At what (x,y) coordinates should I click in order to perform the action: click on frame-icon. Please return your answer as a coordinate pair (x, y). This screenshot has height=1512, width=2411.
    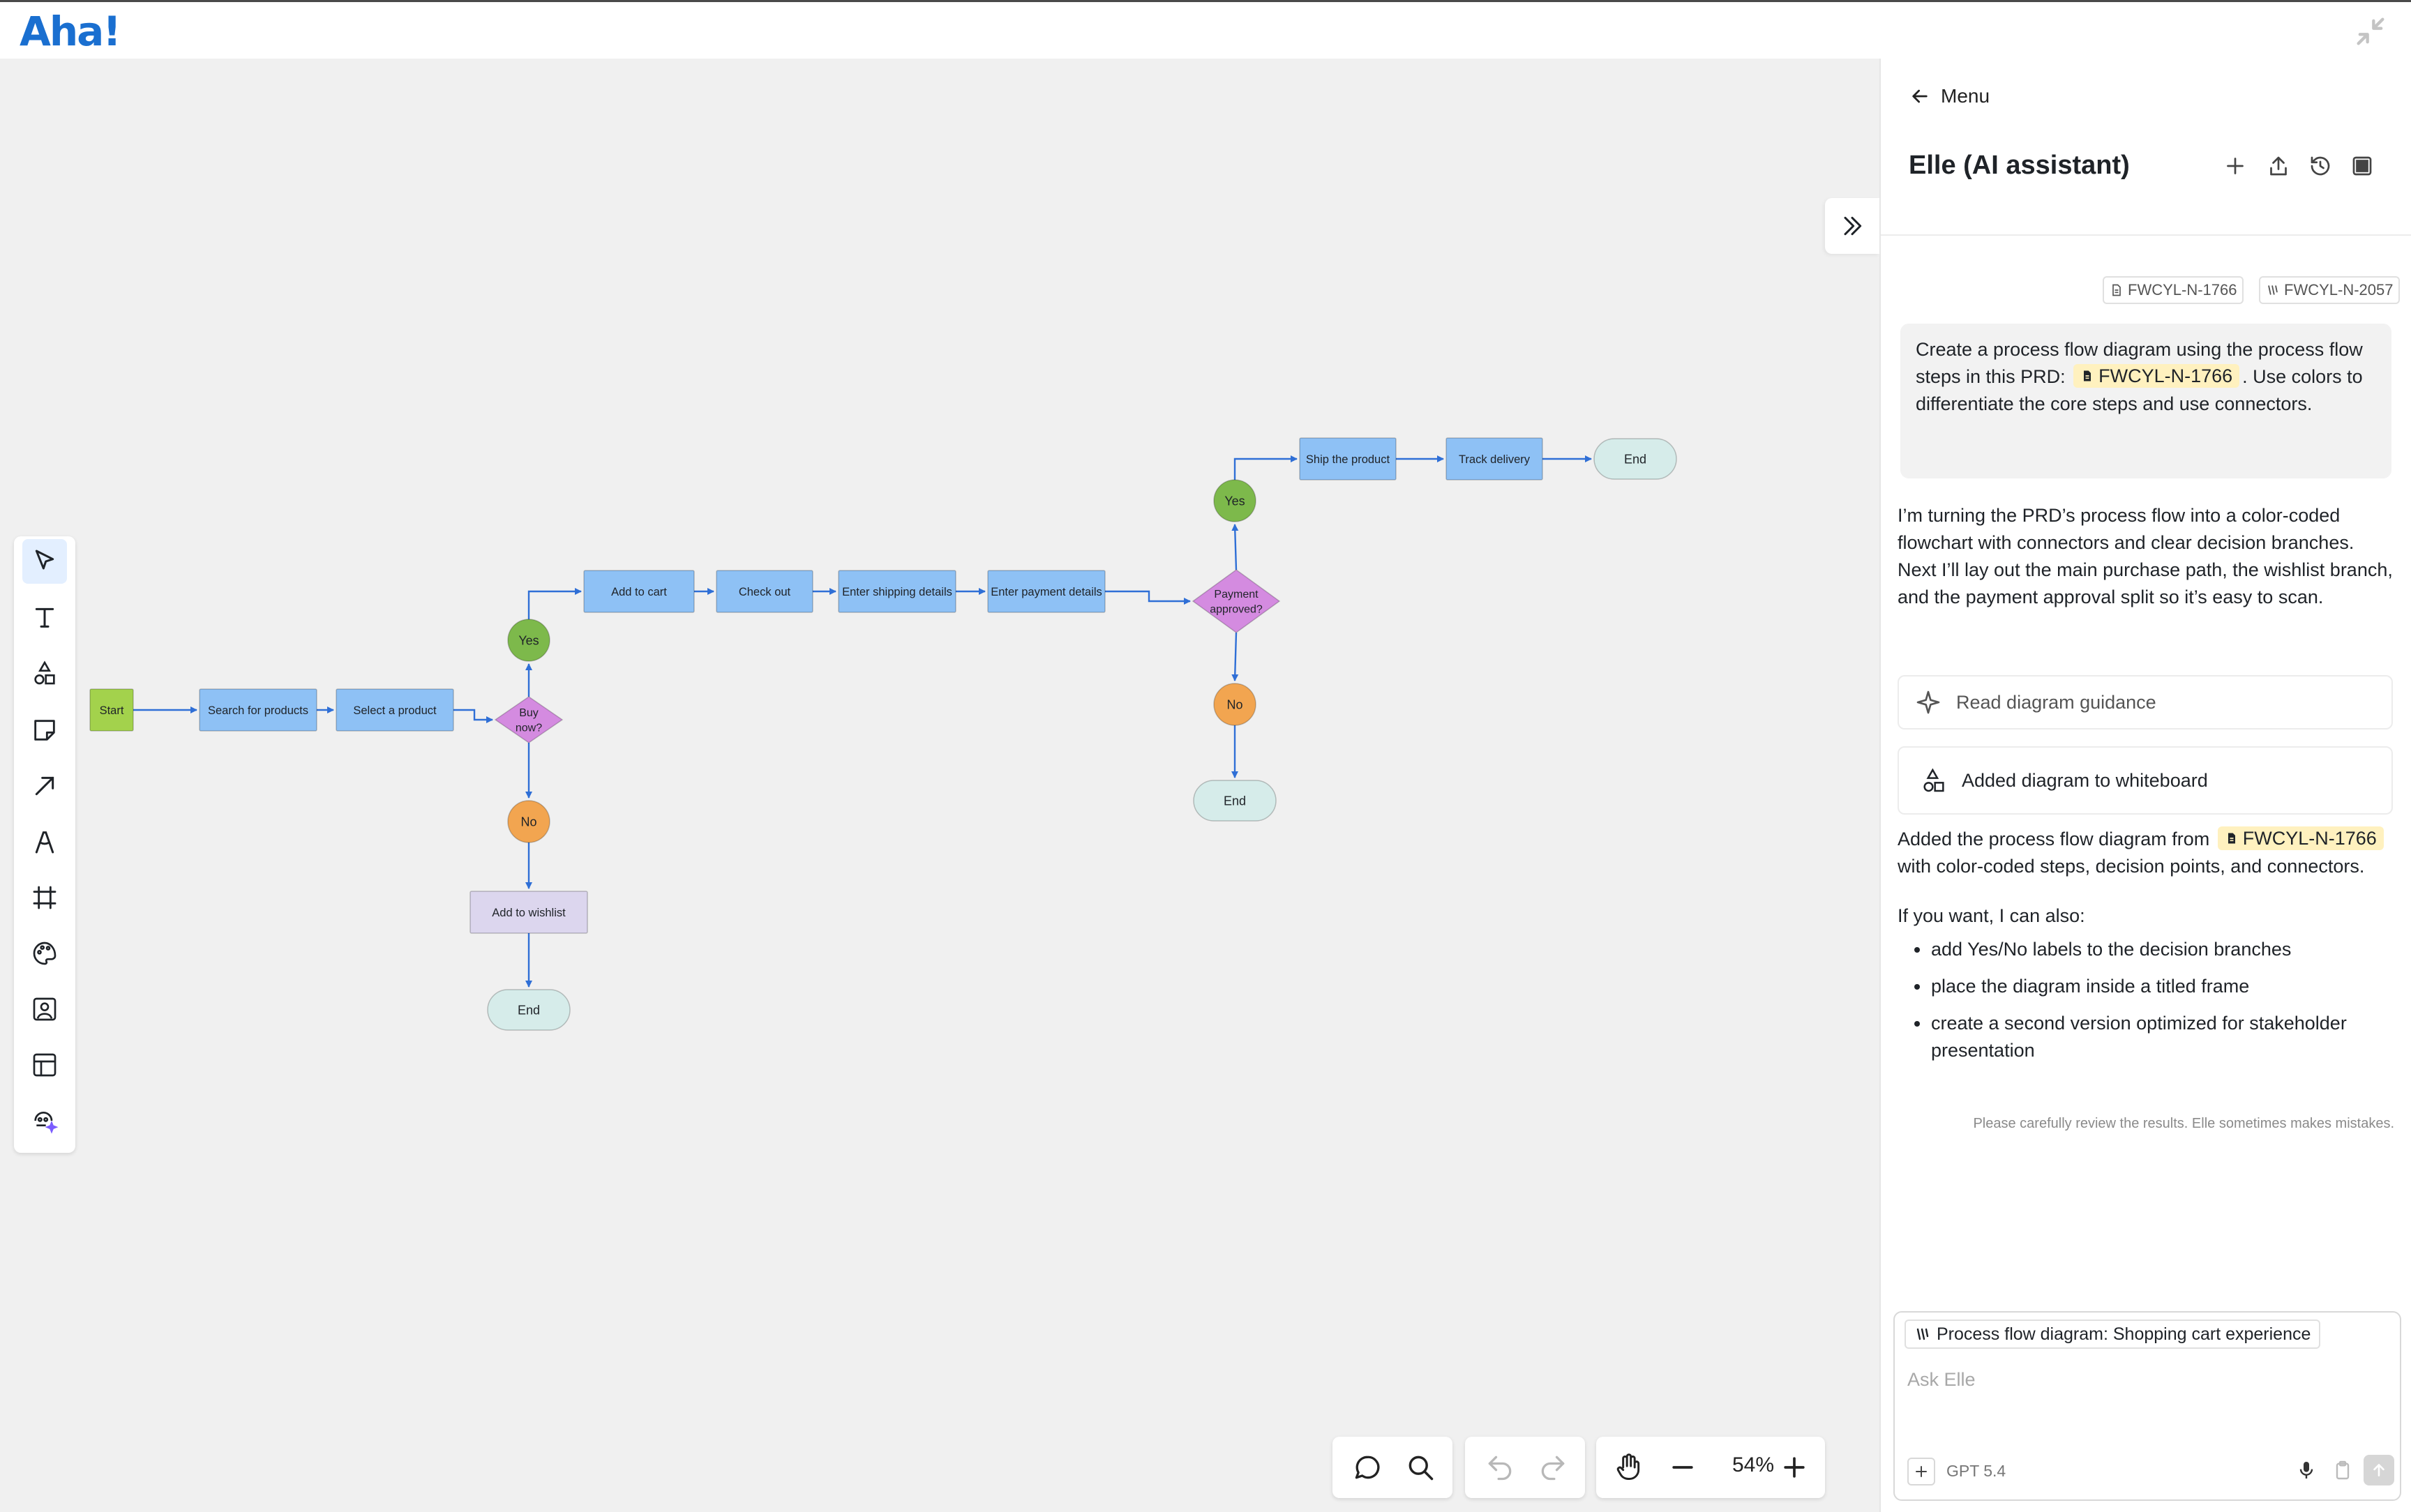
    Looking at the image, I should click on (45, 897).